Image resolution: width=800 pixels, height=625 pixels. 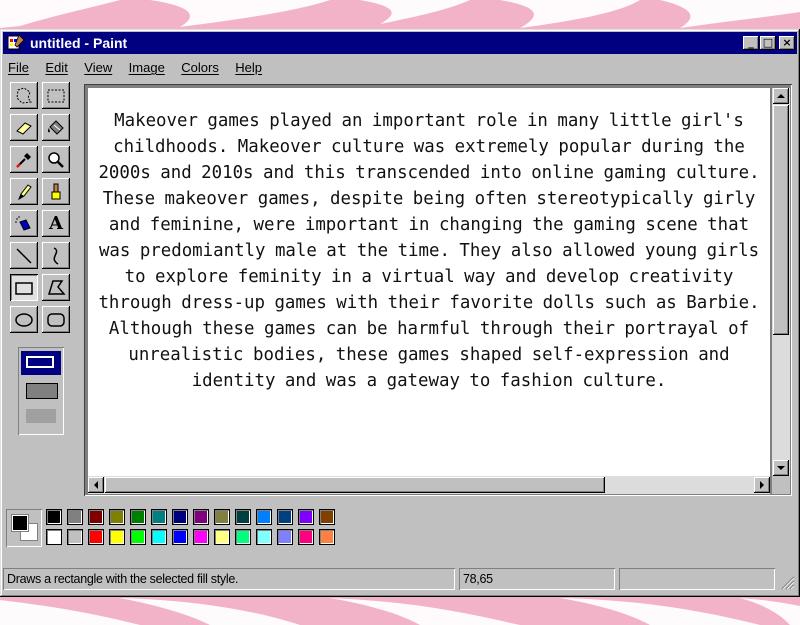 What do you see at coordinates (781, 468) in the screenshot?
I see `scroll-down-button` at bounding box center [781, 468].